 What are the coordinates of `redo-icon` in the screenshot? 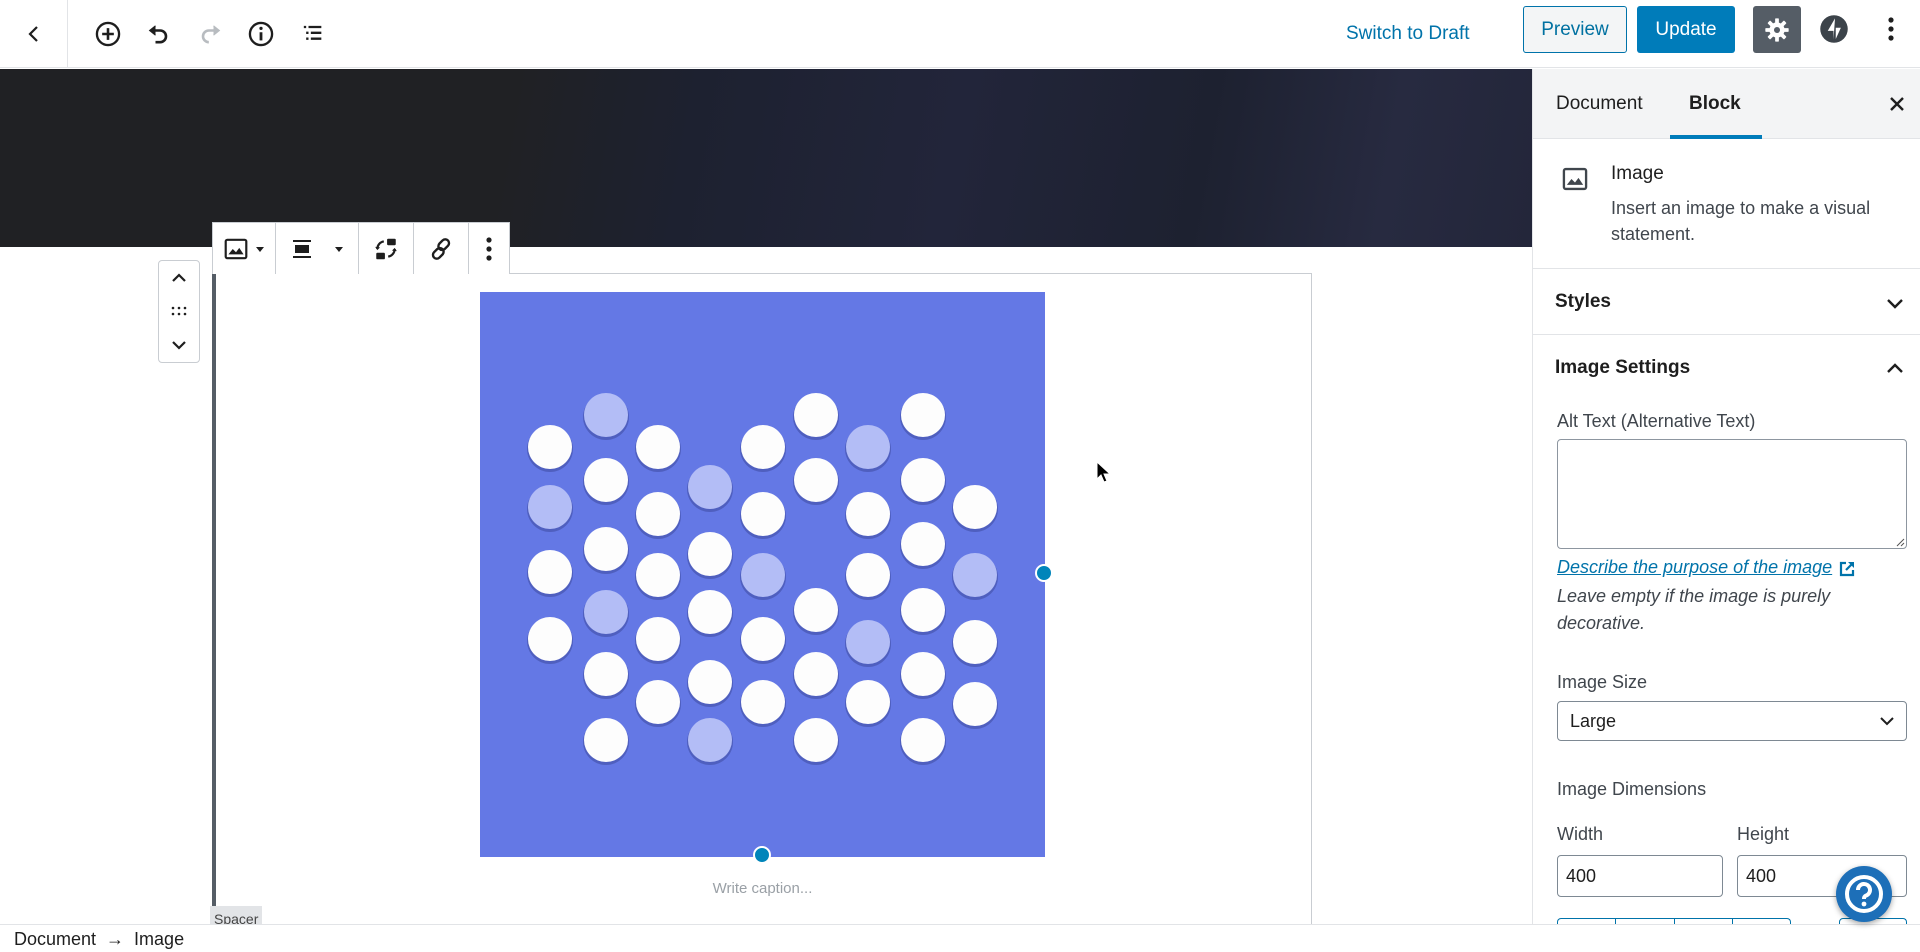 It's located at (211, 34).